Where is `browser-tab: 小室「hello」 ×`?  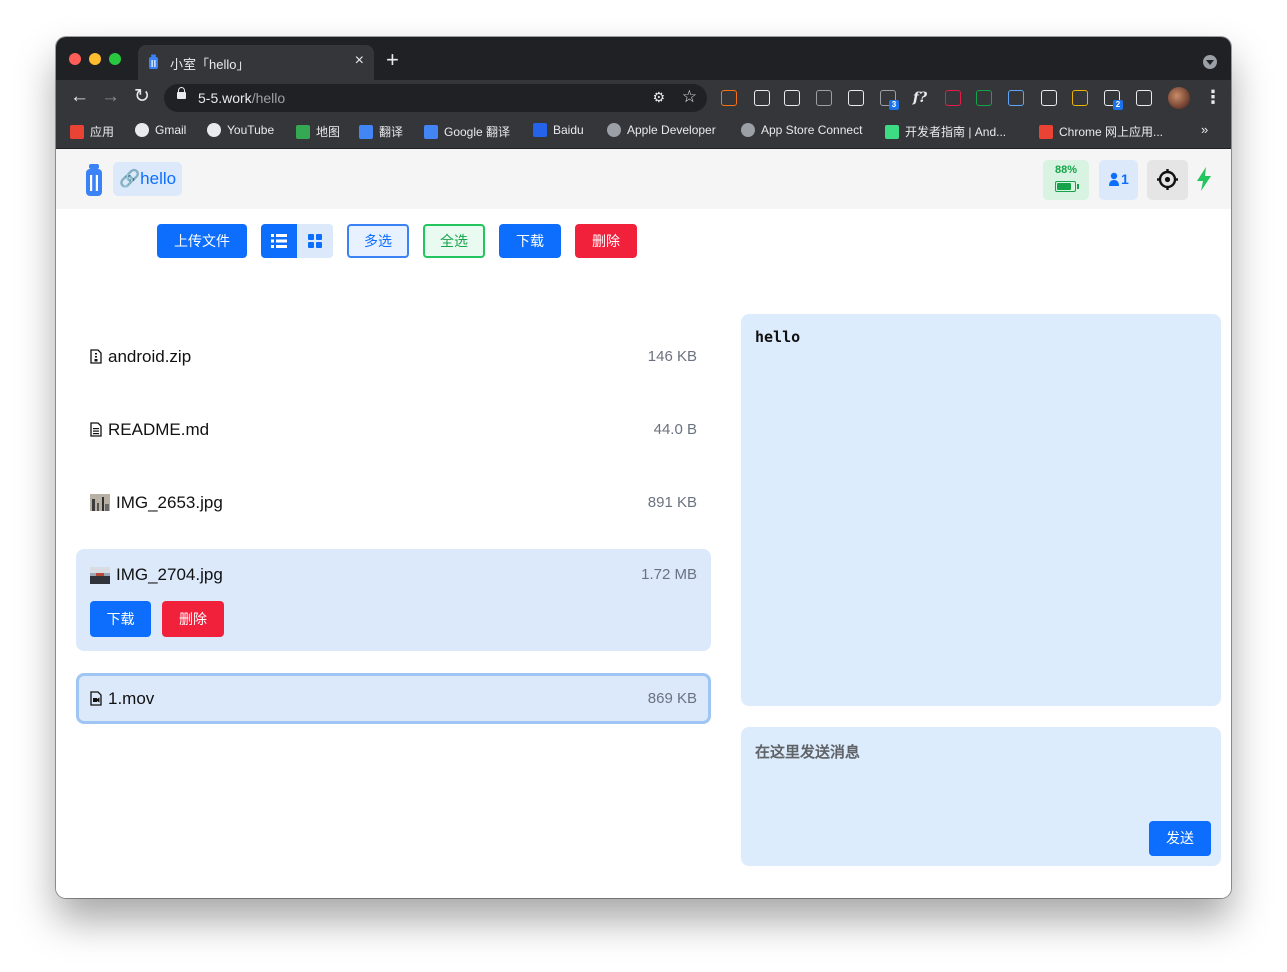
browser-tab: 小室「hello」 × is located at coordinates (256, 62).